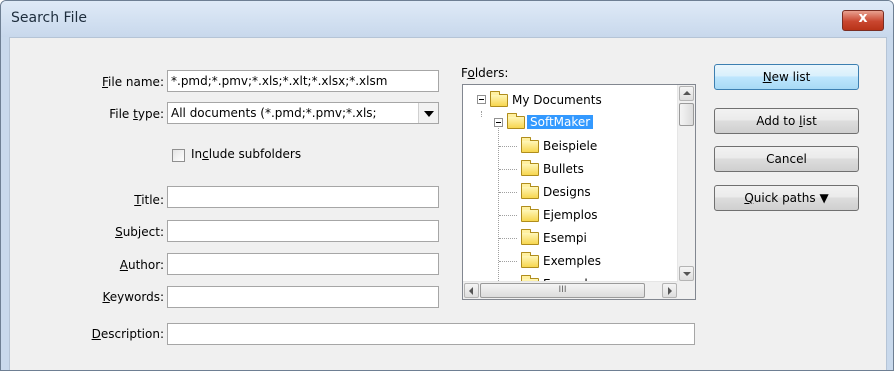 Image resolution: width=894 pixels, height=371 pixels. What do you see at coordinates (127, 334) in the screenshot?
I see `description-label: Description:` at bounding box center [127, 334].